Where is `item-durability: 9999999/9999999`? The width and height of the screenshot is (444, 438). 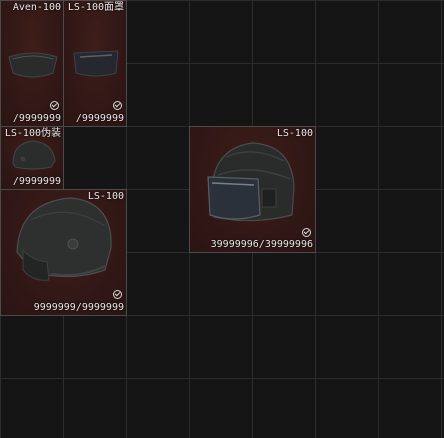
item-durability: 9999999/9999999 is located at coordinates (78, 307).